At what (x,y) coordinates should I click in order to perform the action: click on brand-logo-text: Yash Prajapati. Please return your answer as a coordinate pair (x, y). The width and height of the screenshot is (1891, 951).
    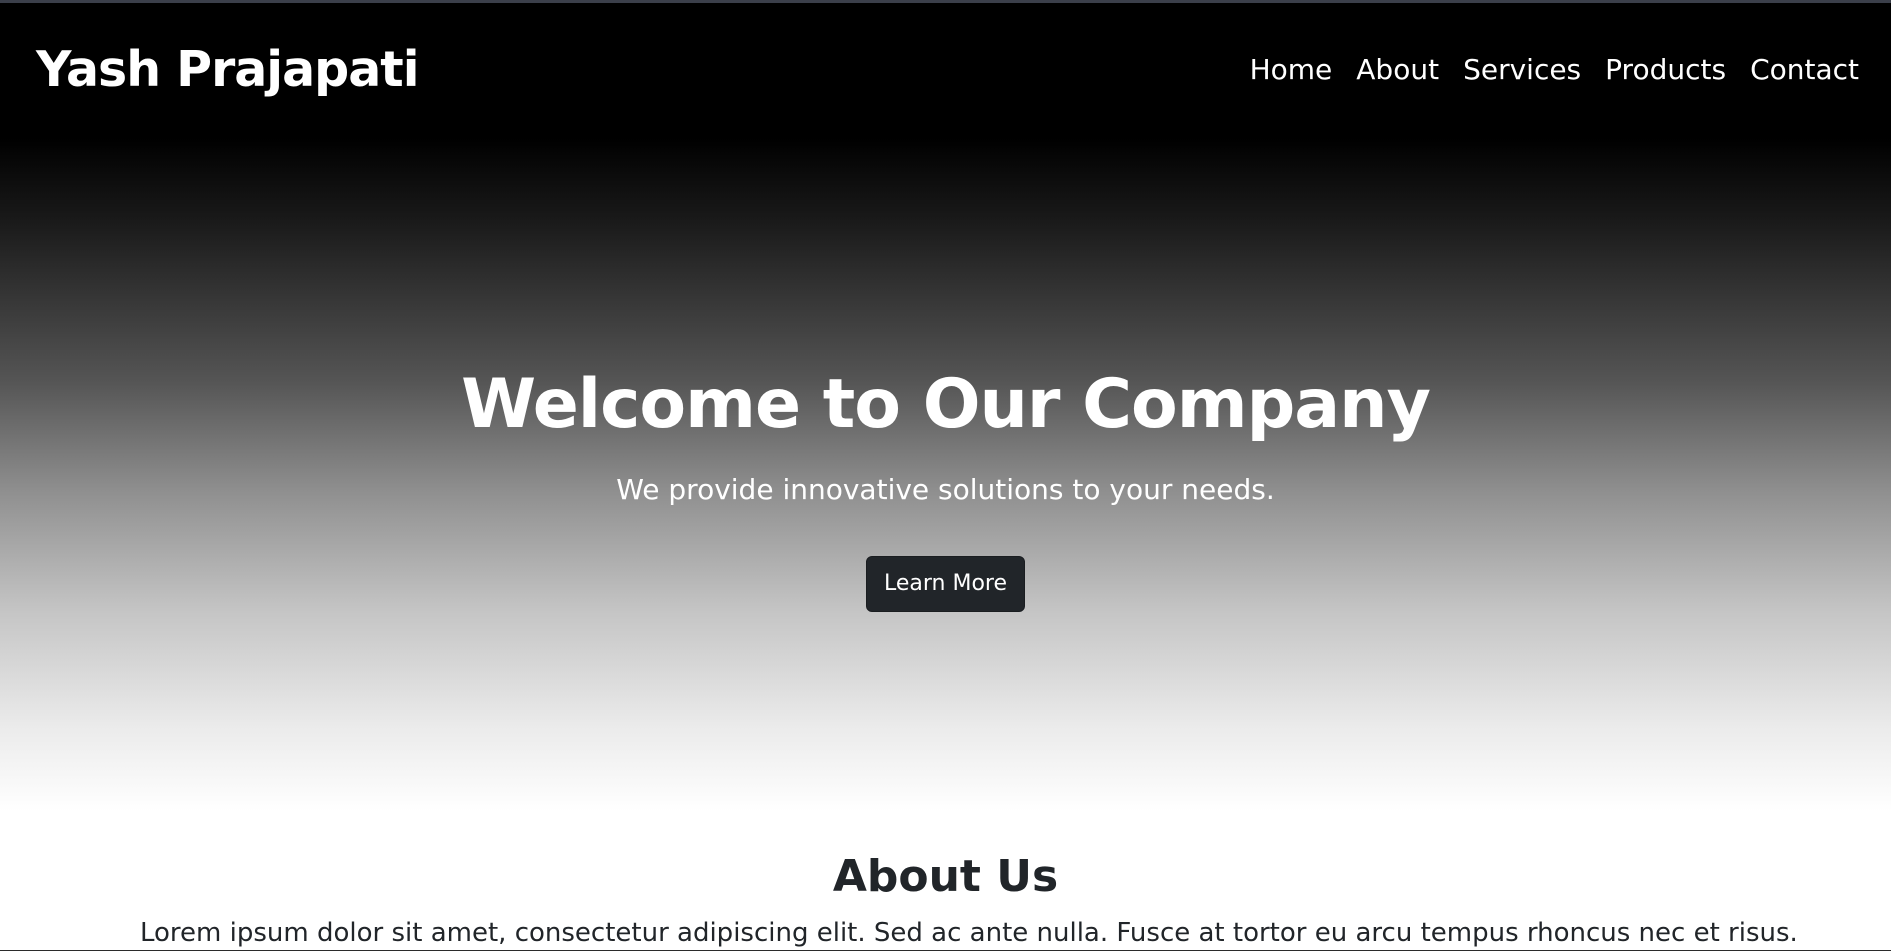
    Looking at the image, I should click on (228, 69).